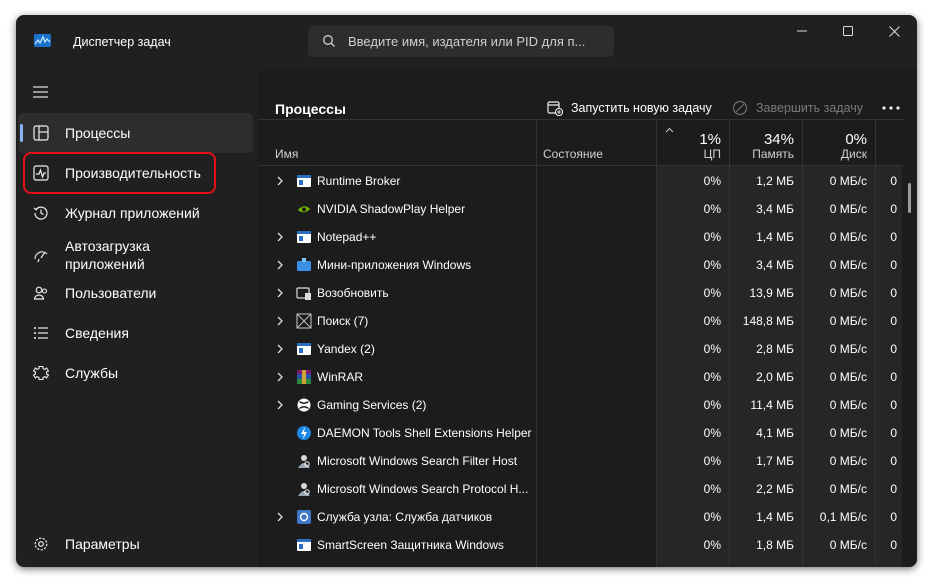 The height and width of the screenshot is (584, 934). Describe the element at coordinates (394, 265) in the screenshot. I see `process-name: Мини-приложения Windows` at that location.